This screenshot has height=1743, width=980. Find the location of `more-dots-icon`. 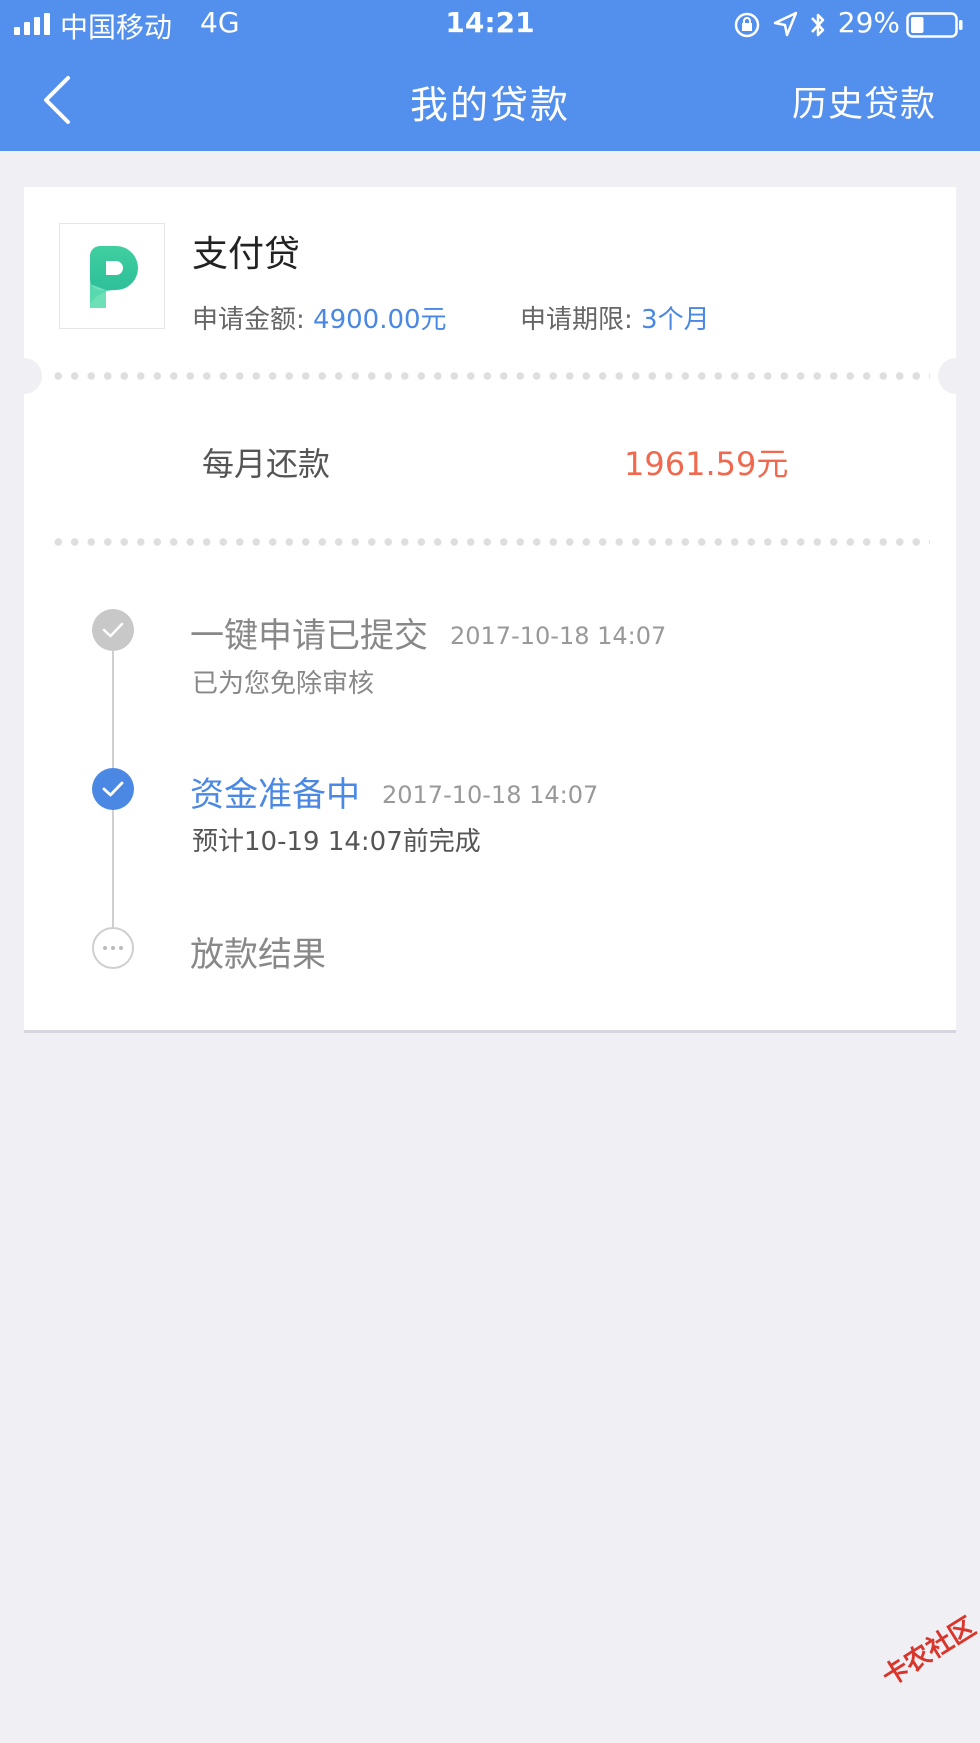

more-dots-icon is located at coordinates (113, 948).